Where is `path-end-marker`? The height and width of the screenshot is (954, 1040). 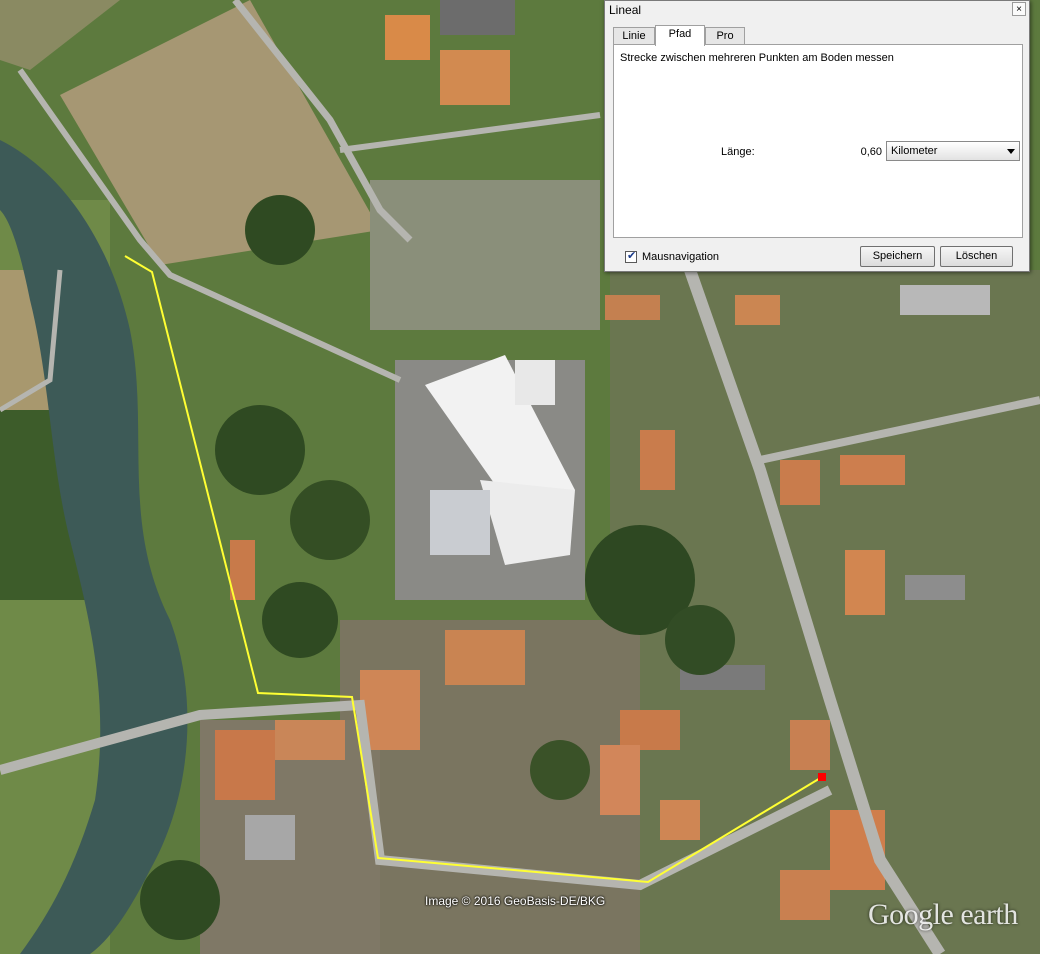 path-end-marker is located at coordinates (822, 777).